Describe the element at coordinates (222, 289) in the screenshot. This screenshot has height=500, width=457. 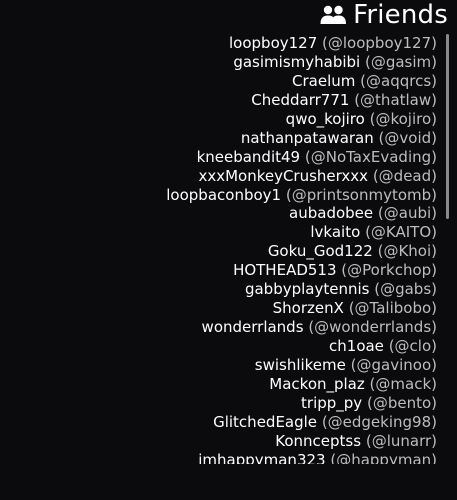
I see `friend-item: gabbyplaytennis (@gabs)` at that location.